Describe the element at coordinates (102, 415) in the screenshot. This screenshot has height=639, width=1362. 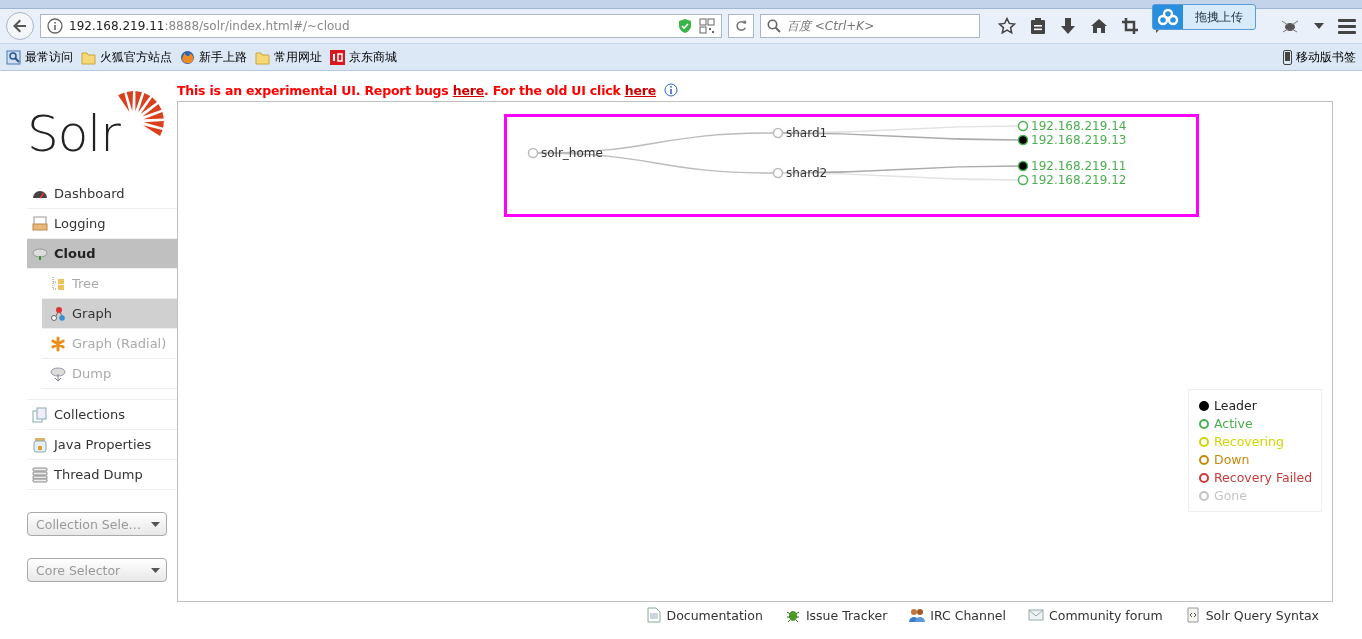
I see `nav-item: Collections` at that location.